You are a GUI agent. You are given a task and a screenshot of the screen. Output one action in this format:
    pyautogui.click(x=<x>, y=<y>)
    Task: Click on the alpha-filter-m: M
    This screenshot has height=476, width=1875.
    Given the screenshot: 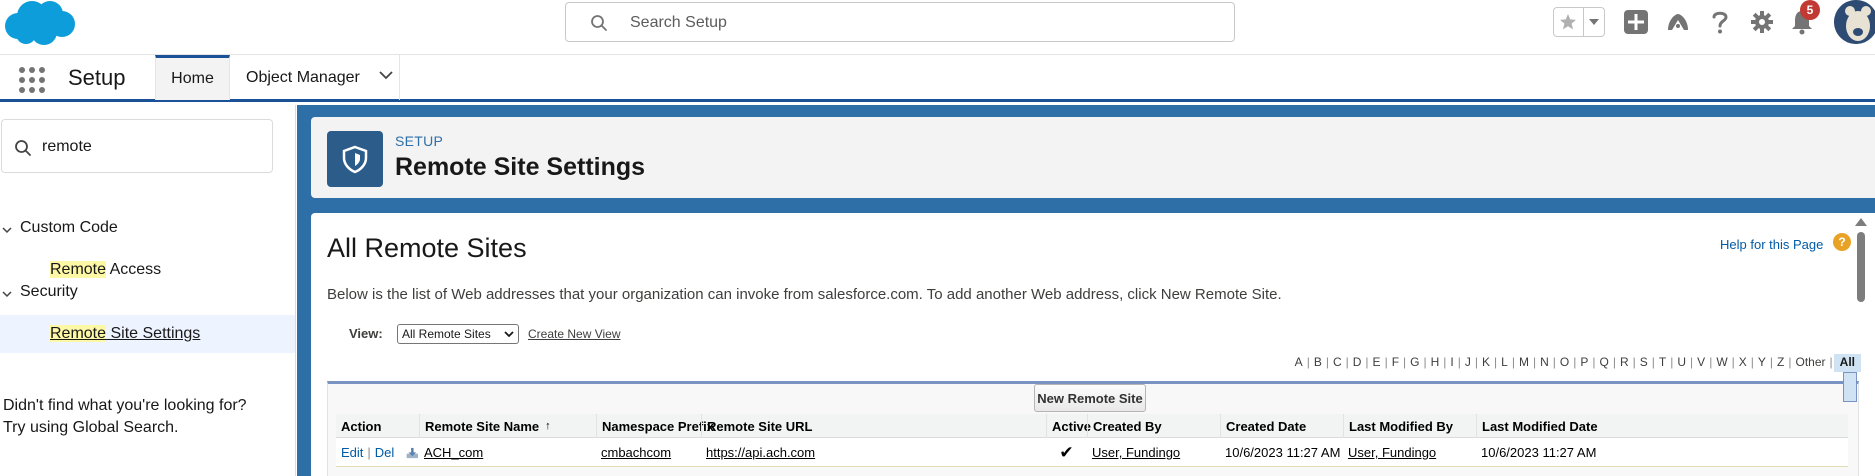 What is the action you would take?
    pyautogui.click(x=1524, y=363)
    